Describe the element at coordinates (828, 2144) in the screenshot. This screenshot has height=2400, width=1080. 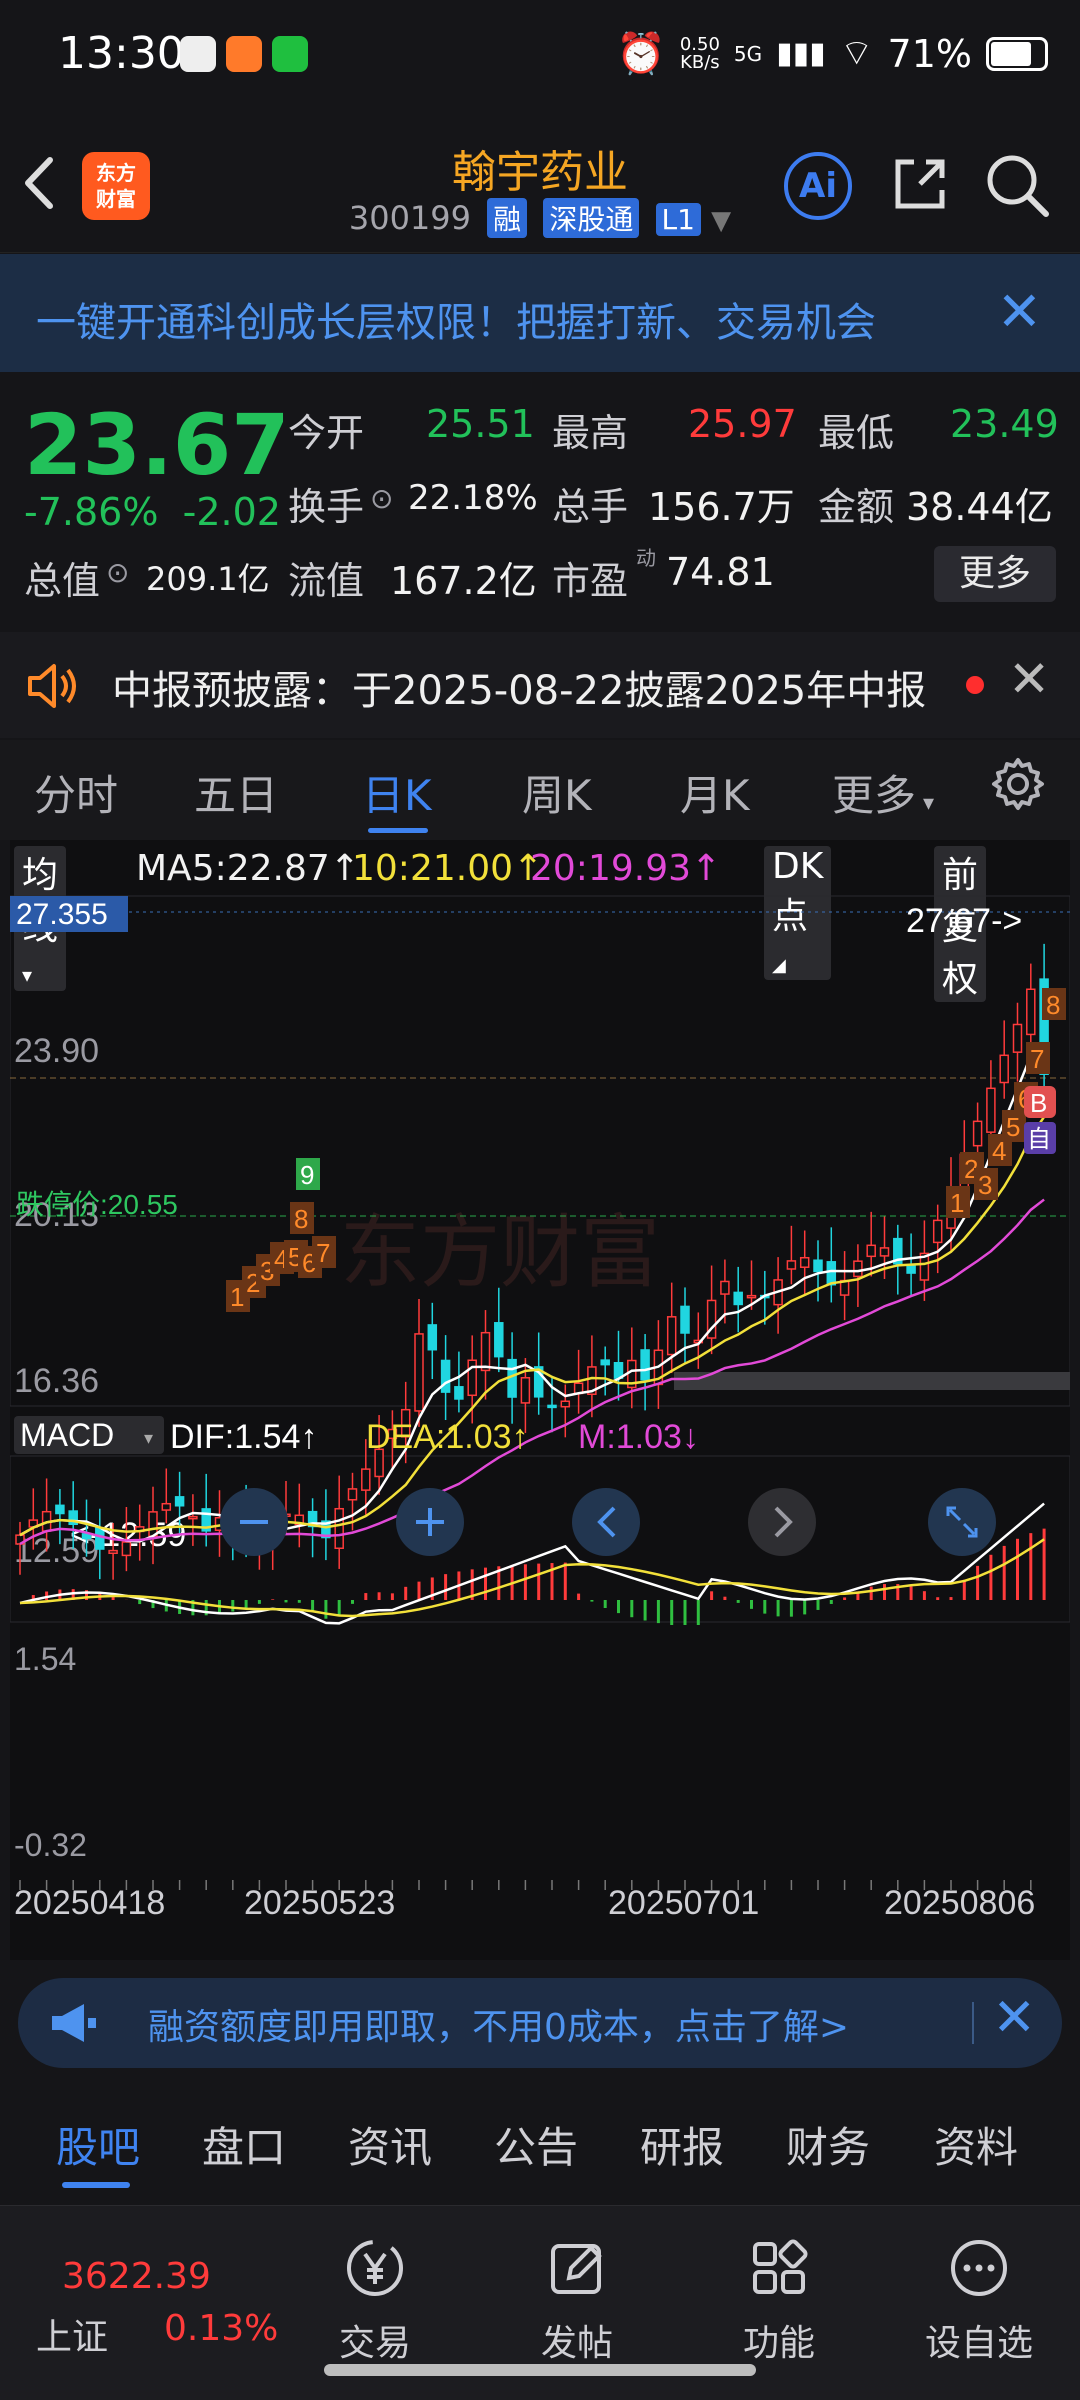
I see `tab-finance: 财务` at that location.